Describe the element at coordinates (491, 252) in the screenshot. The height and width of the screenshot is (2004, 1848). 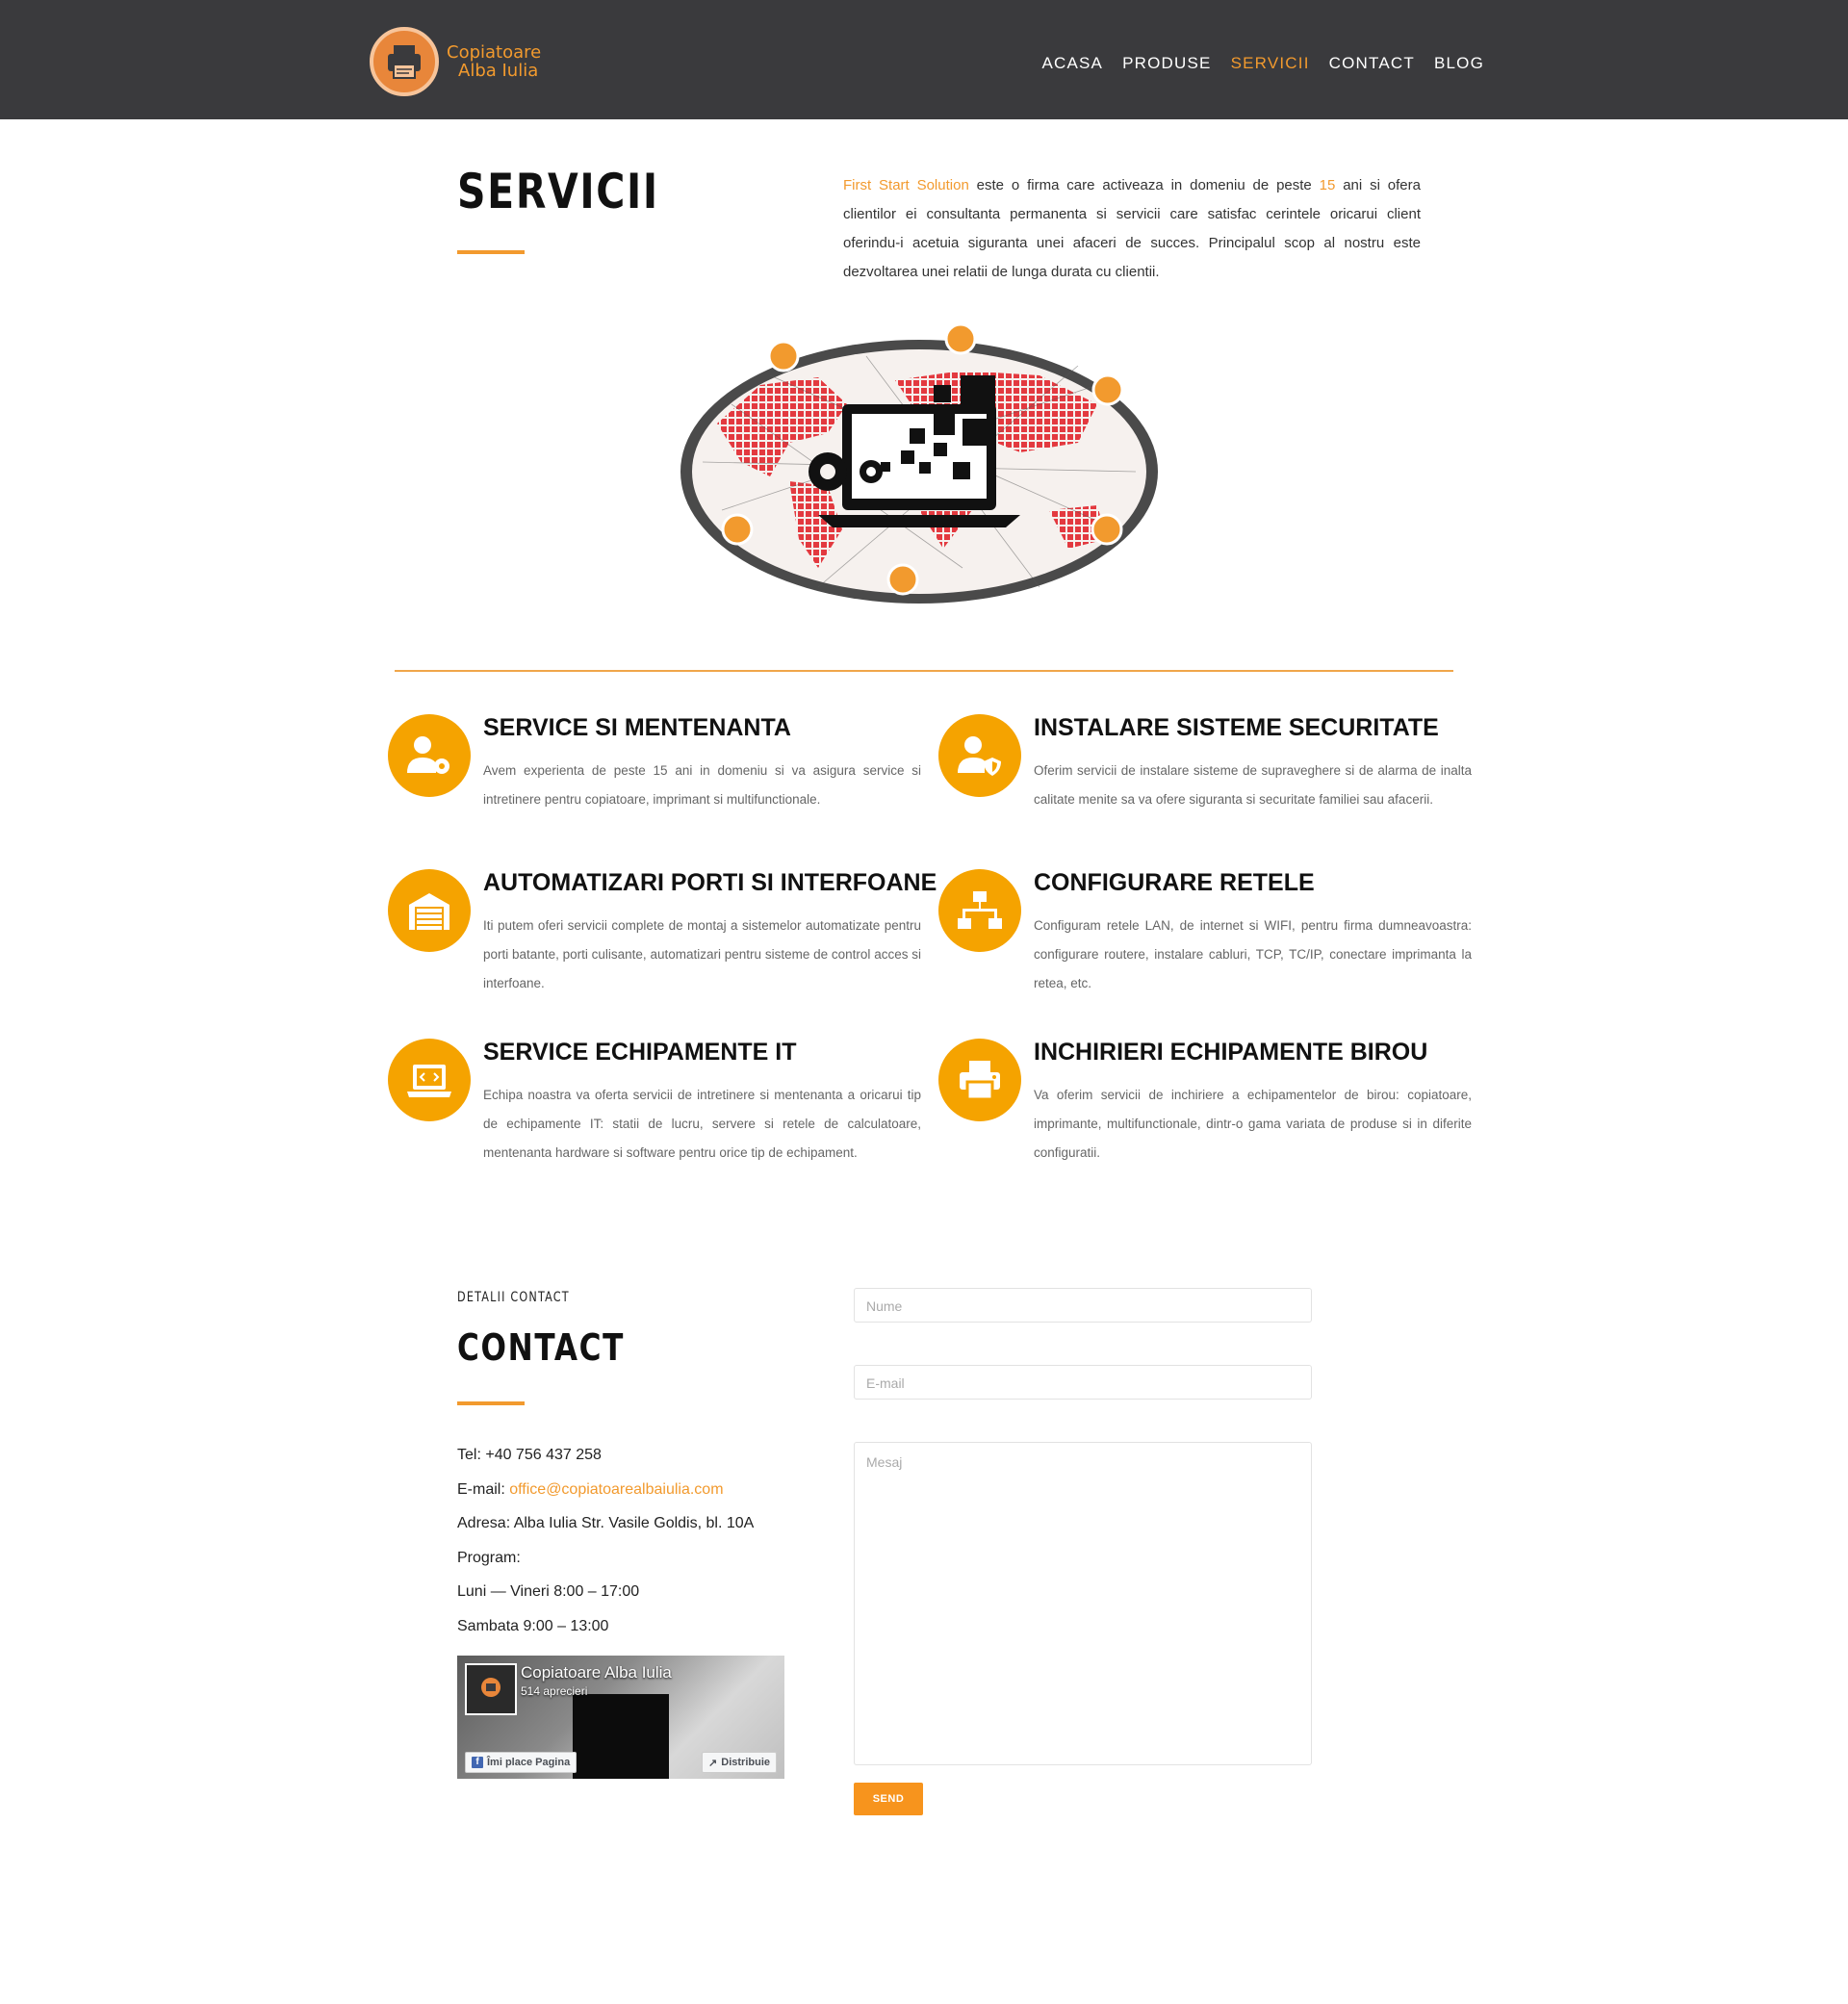
I see `servicii-title-underline` at that location.